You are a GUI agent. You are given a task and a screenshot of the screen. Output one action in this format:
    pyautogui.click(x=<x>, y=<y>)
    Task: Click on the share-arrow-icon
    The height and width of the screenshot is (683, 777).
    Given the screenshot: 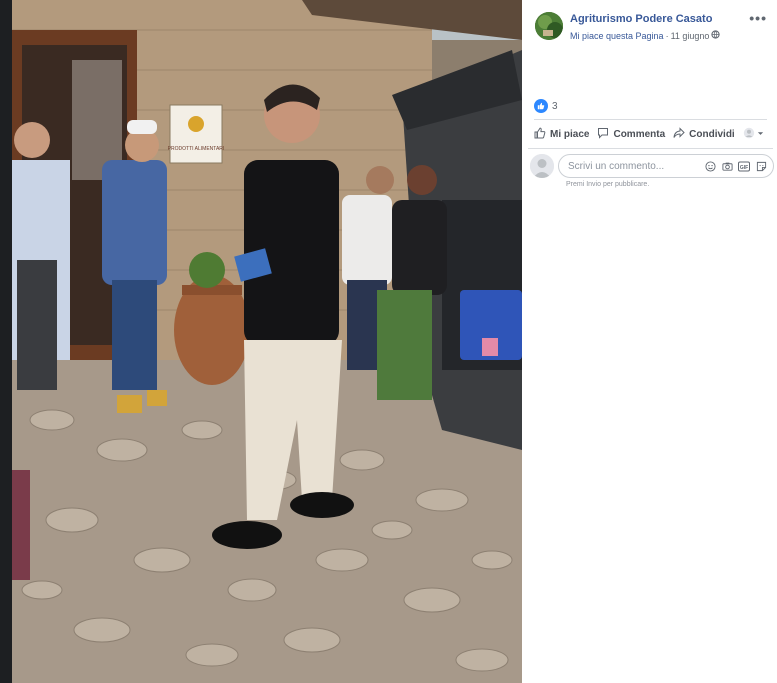 What is the action you would take?
    pyautogui.click(x=679, y=134)
    